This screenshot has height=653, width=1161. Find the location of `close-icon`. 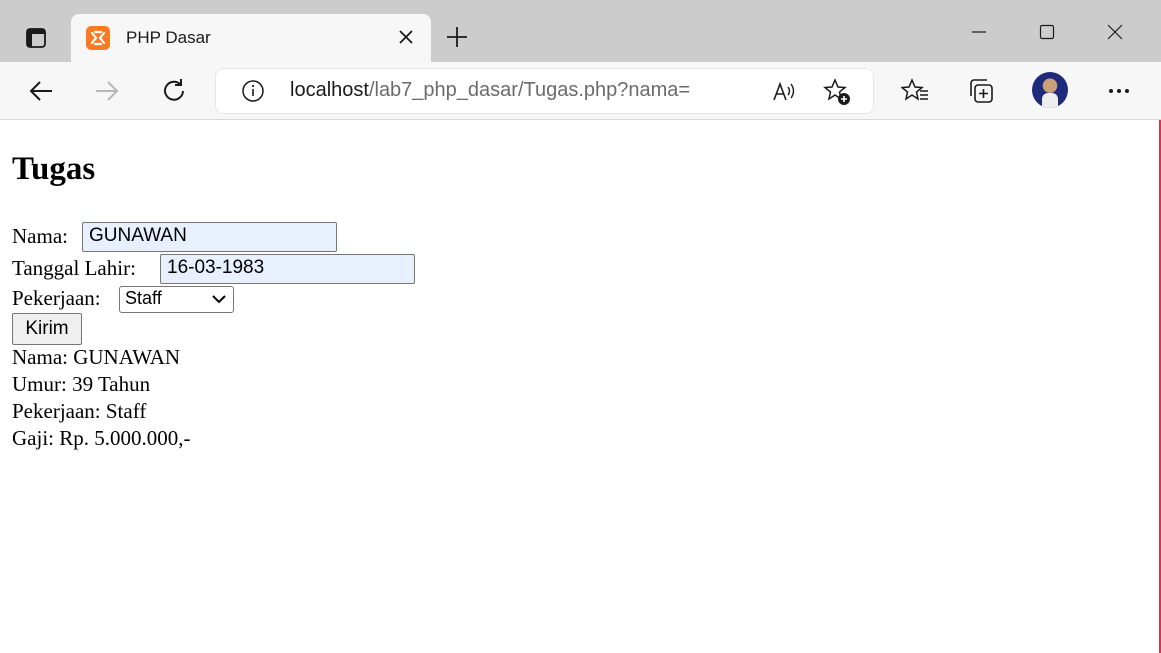

close-icon is located at coordinates (406, 37).